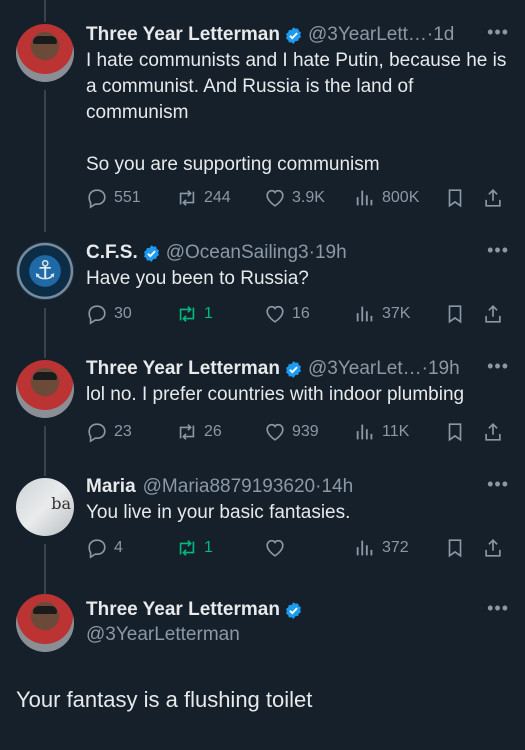 This screenshot has width=525, height=750. I want to click on author-handle: @OceanSailing3, so click(237, 253).